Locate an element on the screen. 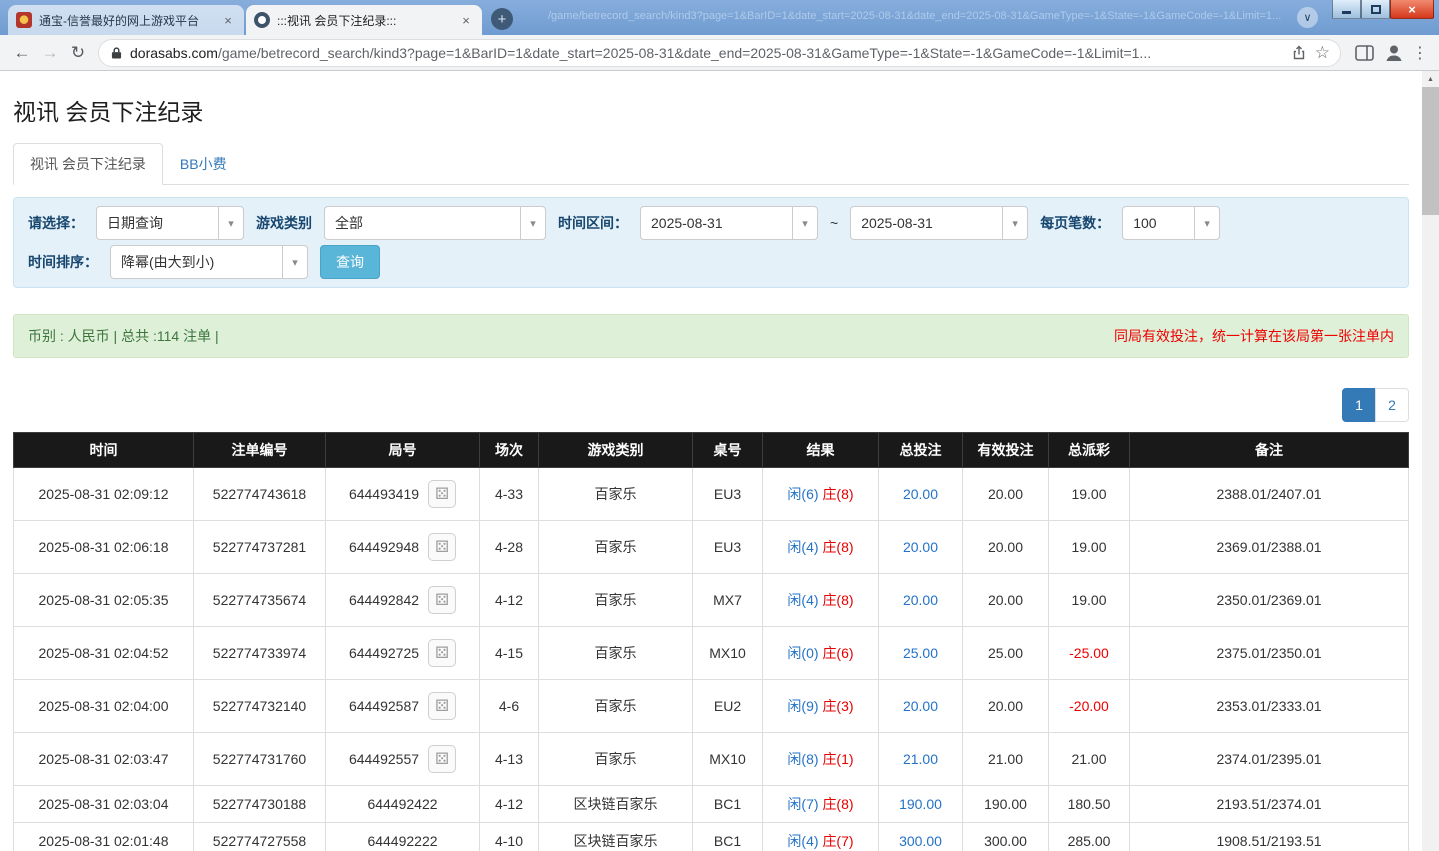 This screenshot has height=851, width=1439. cell-note: 2369.01/2388.01 is located at coordinates (1269, 547).